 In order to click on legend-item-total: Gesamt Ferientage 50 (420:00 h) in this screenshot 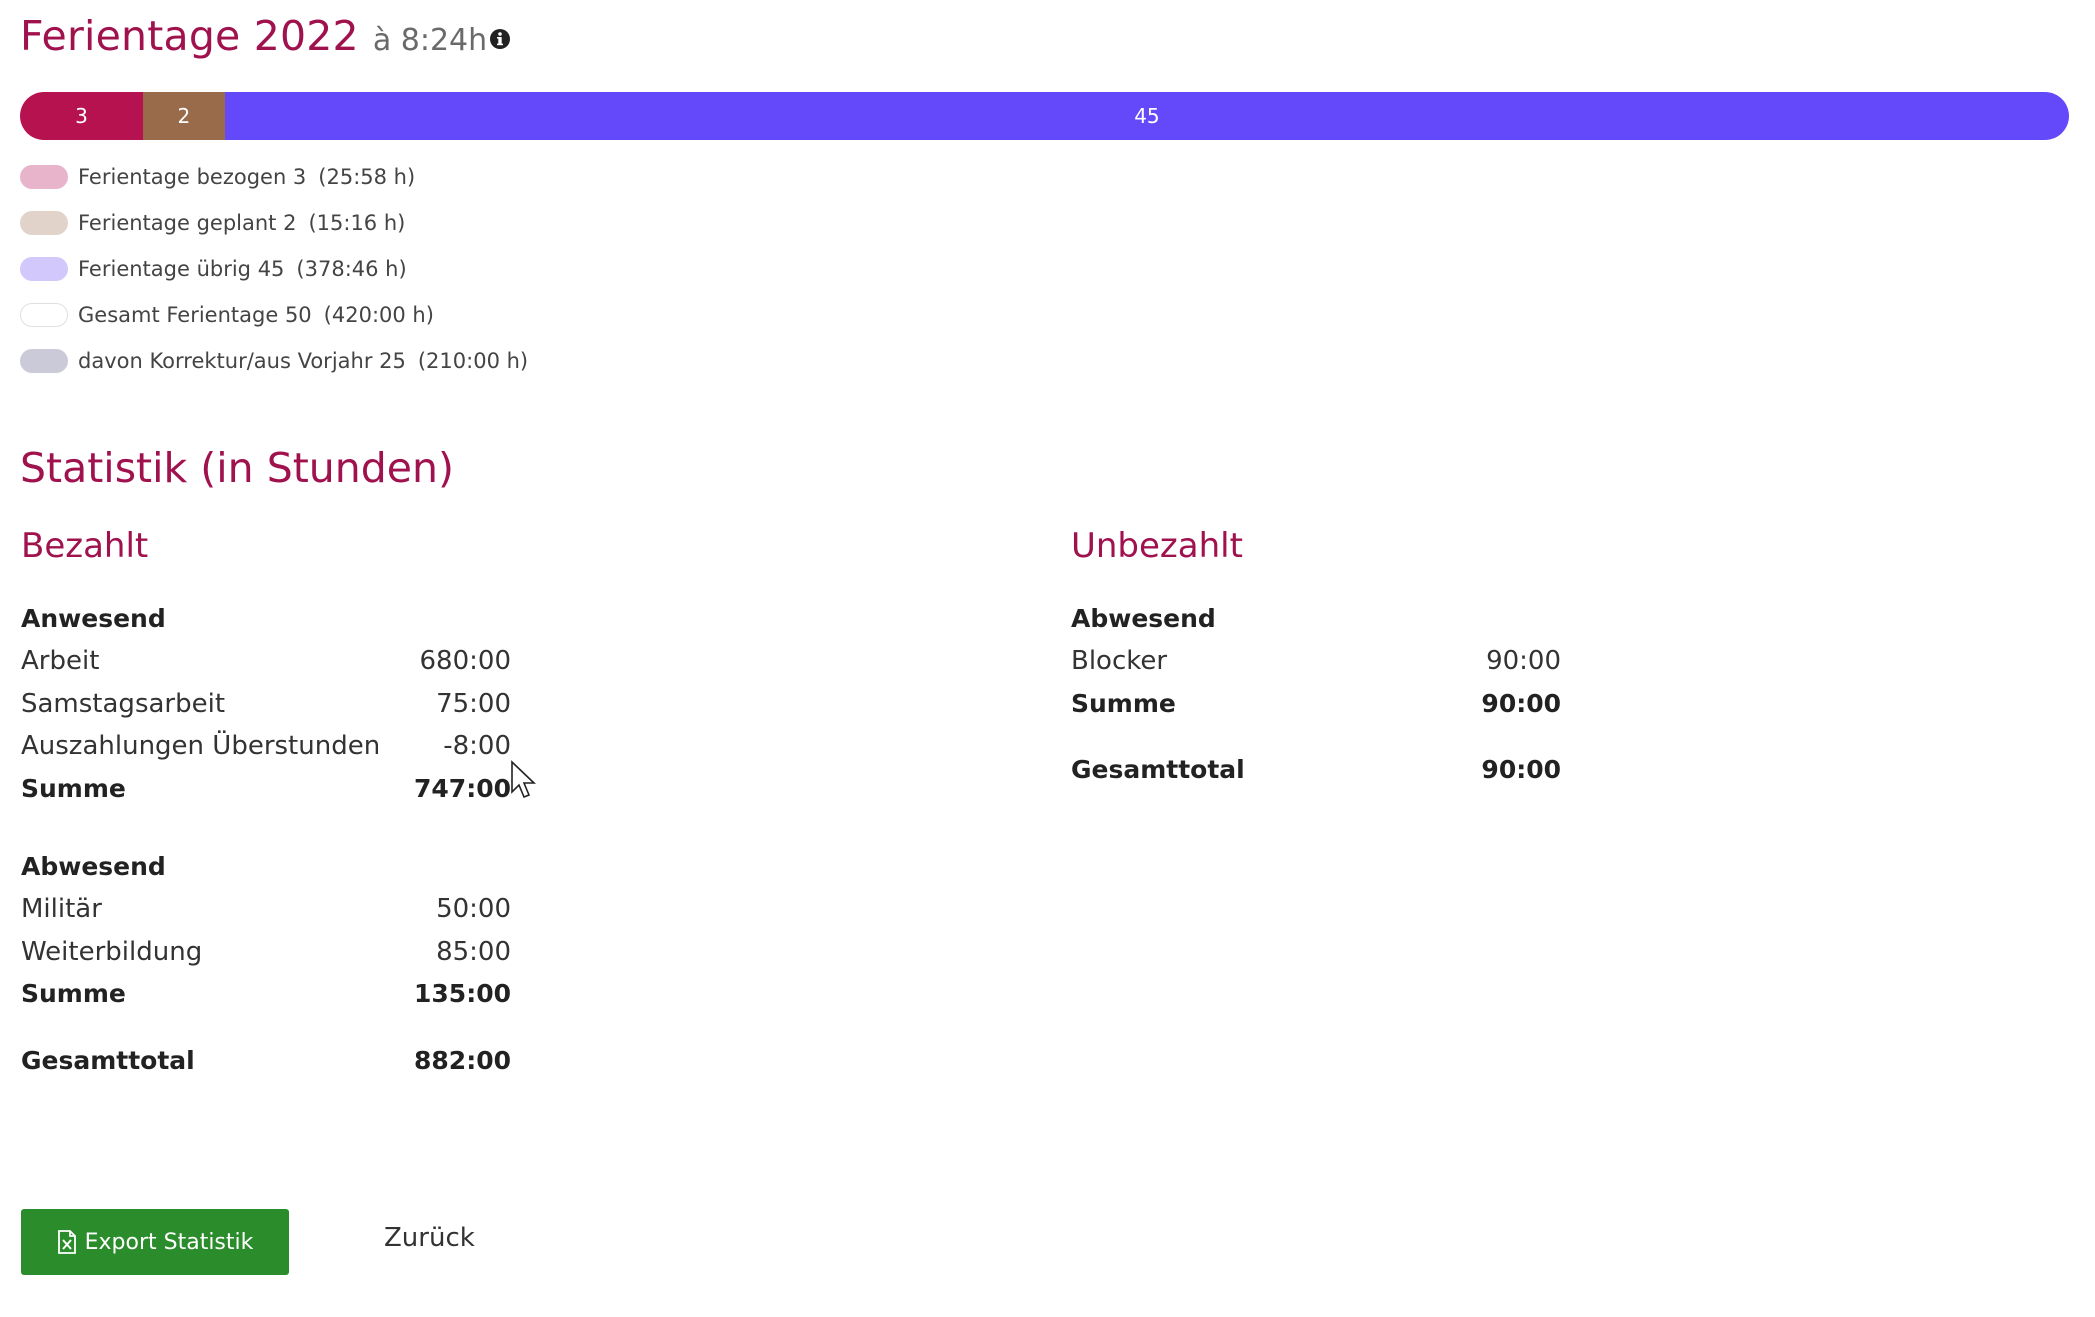, I will do `click(274, 315)`.